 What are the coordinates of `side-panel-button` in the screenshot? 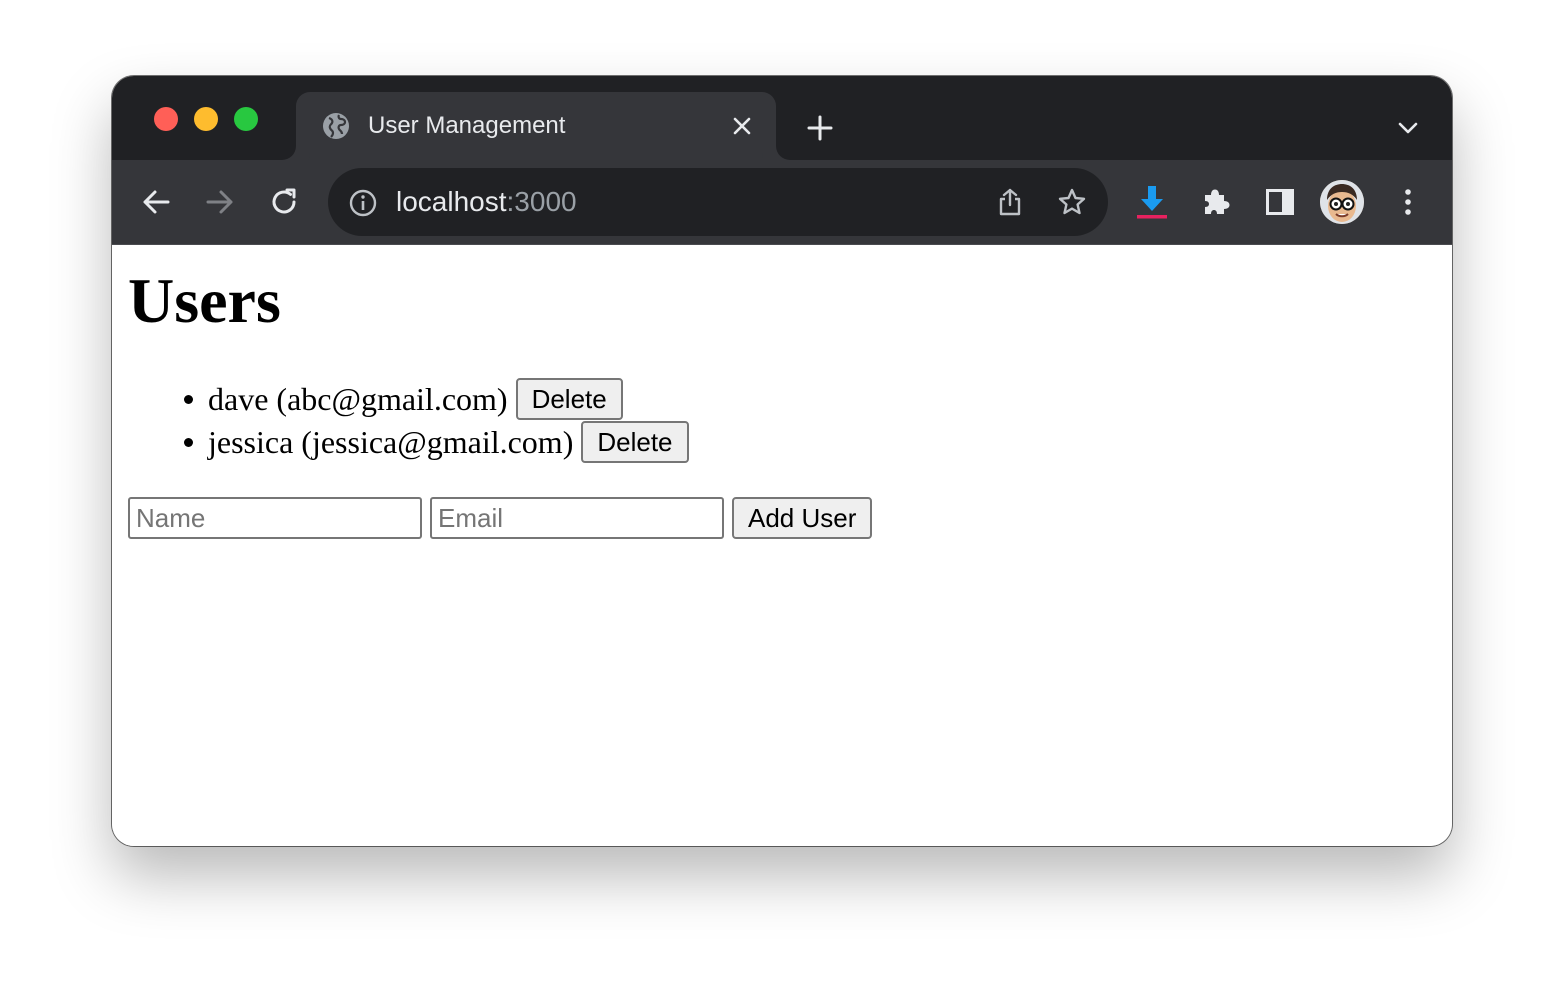 It's located at (1280, 202).